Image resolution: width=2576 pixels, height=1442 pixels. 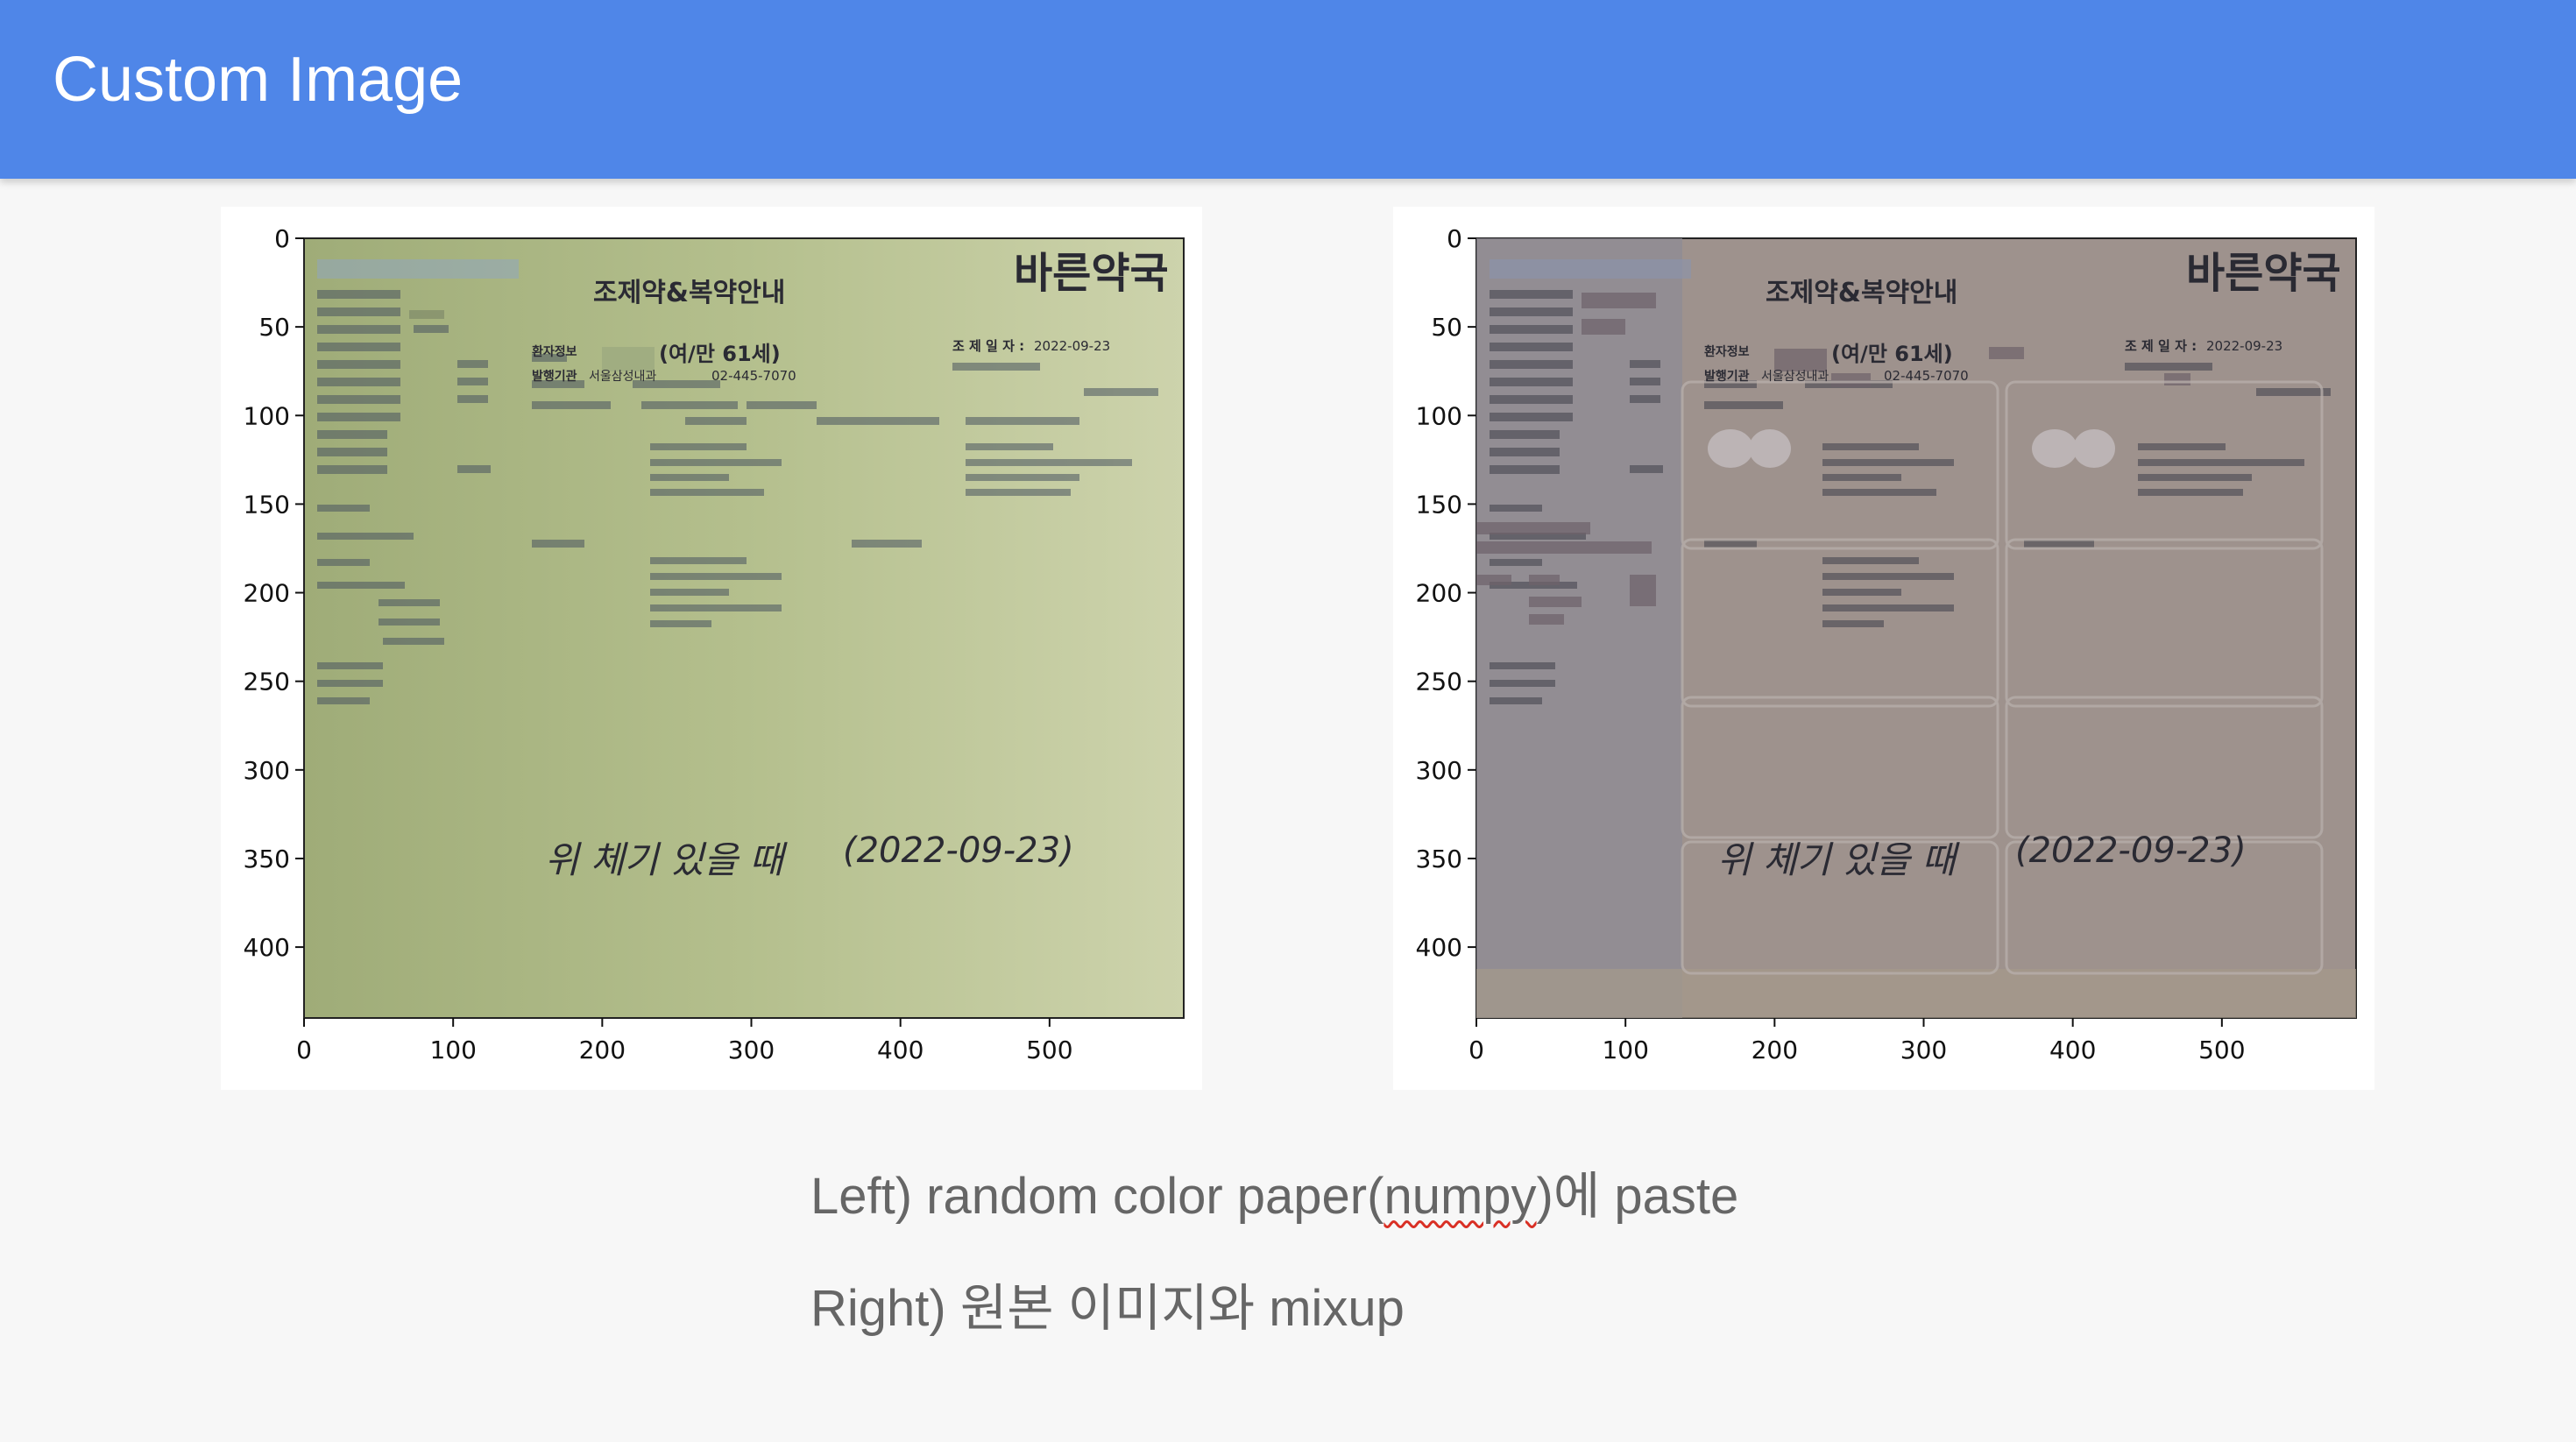 I want to click on right-y-axis: 0 50 100 150 200 250 300 350 400, so click(x=1446, y=593).